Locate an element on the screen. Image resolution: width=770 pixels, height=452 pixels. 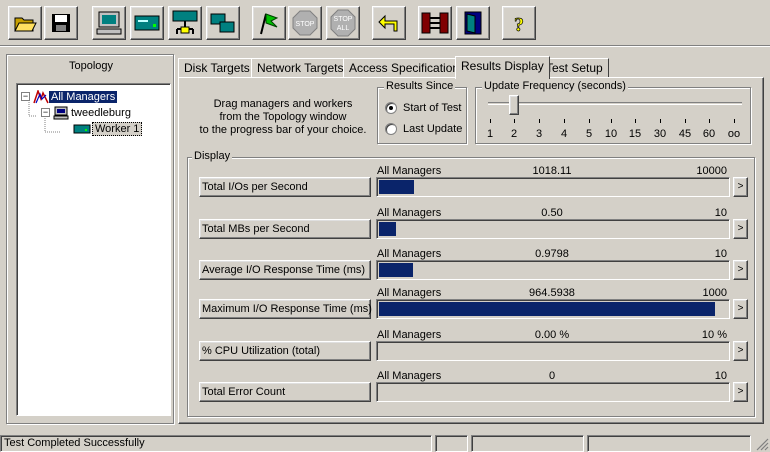
row-value: 964.5938 is located at coordinates (552, 293).